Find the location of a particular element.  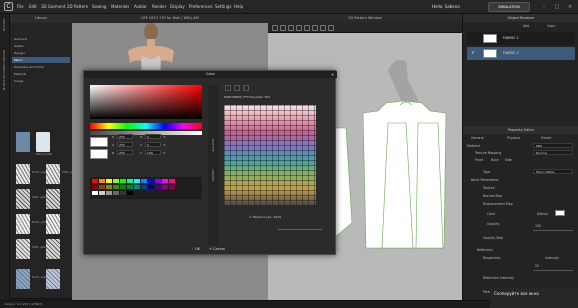

texture-mapping-select: Normal is located at coordinates (553, 152).